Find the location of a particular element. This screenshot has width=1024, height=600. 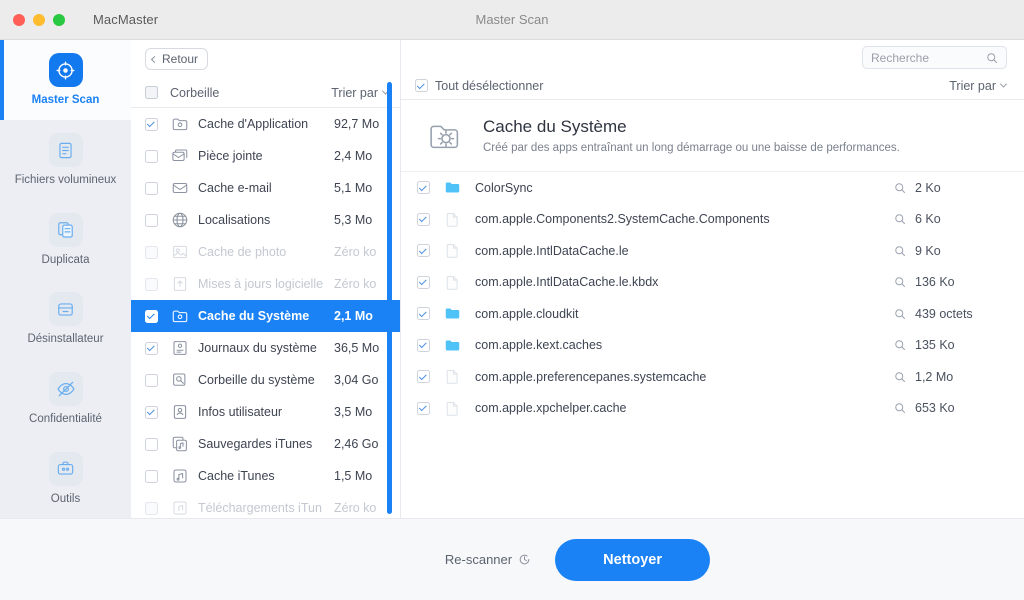

category-row: Infos utilisateur 3,5 Mo is located at coordinates (265, 412).